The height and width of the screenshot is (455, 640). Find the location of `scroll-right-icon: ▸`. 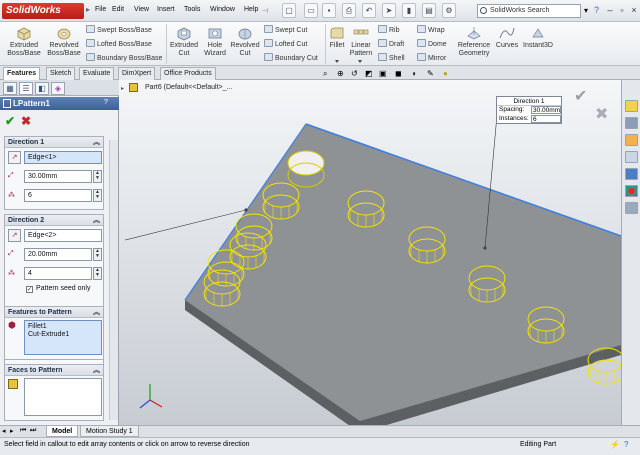

scroll-right-icon: ▸ is located at coordinates (12, 431).